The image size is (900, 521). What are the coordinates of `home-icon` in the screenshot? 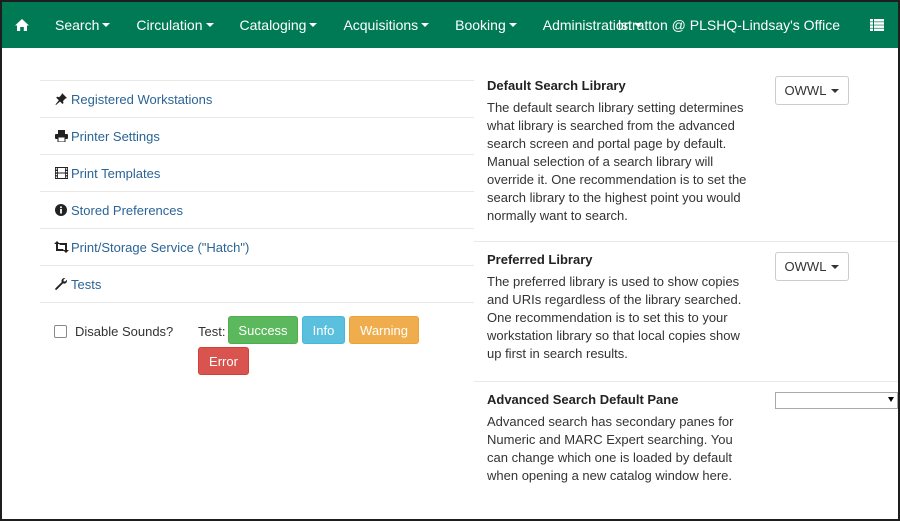 It's located at (22, 25).